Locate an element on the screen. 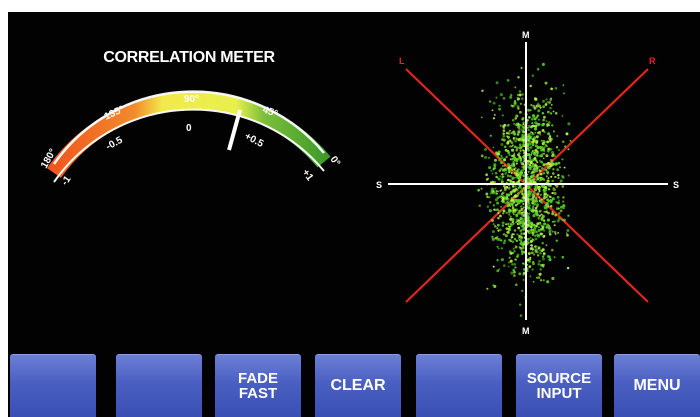 This screenshot has height=417, width=700. source-input-line1: SOURCE is located at coordinates (559, 378).